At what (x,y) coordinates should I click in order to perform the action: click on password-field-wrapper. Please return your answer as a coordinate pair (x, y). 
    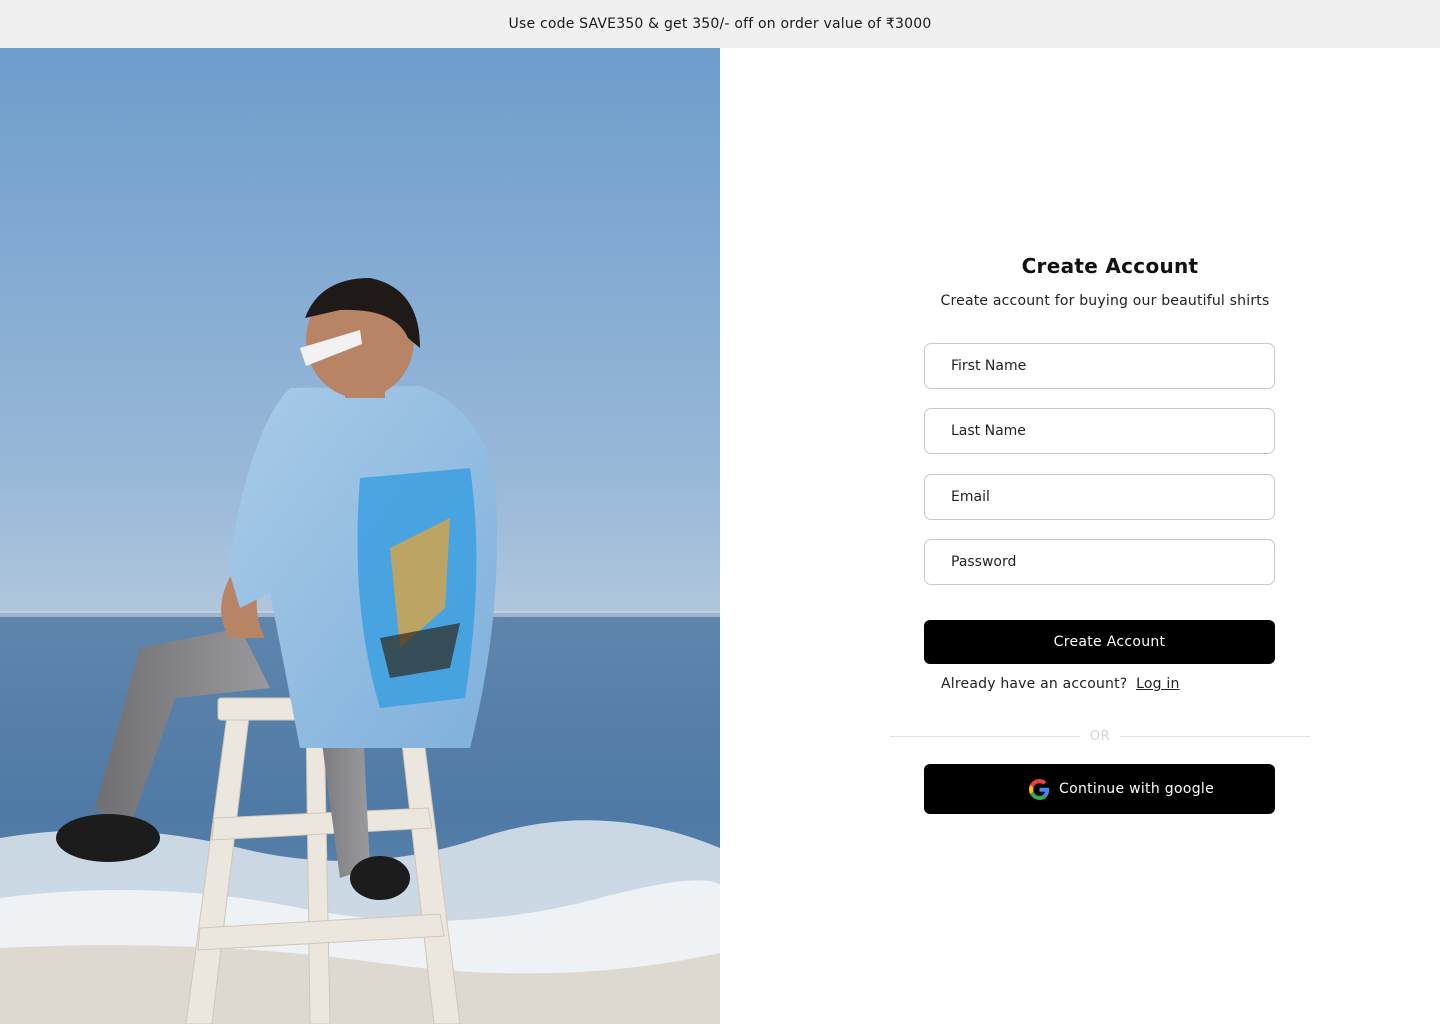
    Looking at the image, I should click on (1099, 562).